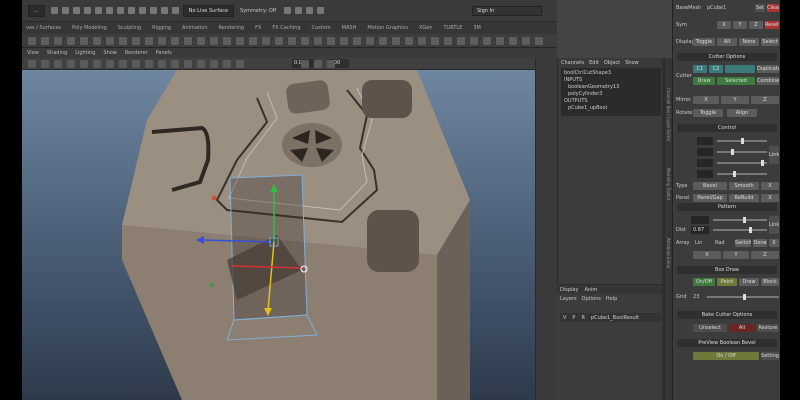 The width and height of the screenshot is (800, 400). What do you see at coordinates (706, 100) in the screenshot?
I see `mirror-x-button: X` at bounding box center [706, 100].